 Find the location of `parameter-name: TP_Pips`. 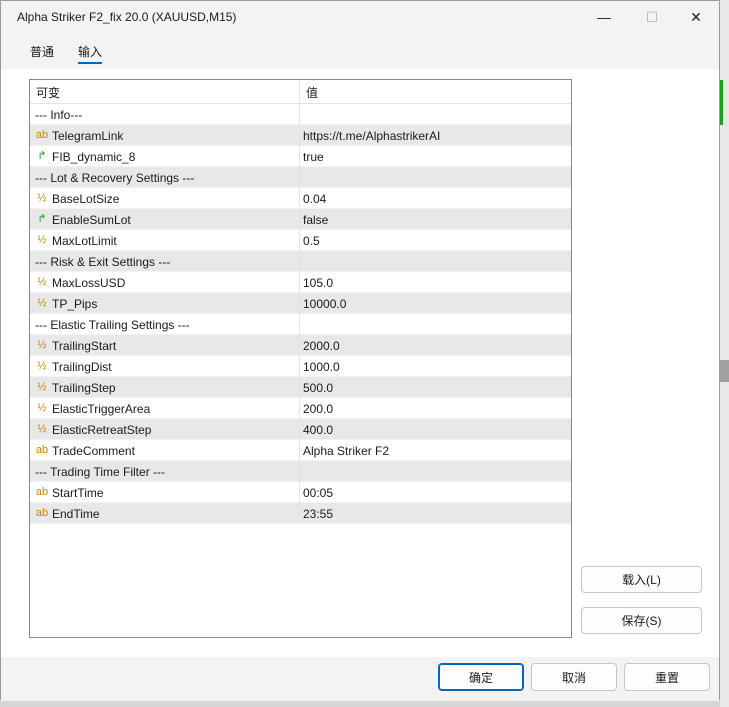

parameter-name: TP_Pips is located at coordinates (75, 304).